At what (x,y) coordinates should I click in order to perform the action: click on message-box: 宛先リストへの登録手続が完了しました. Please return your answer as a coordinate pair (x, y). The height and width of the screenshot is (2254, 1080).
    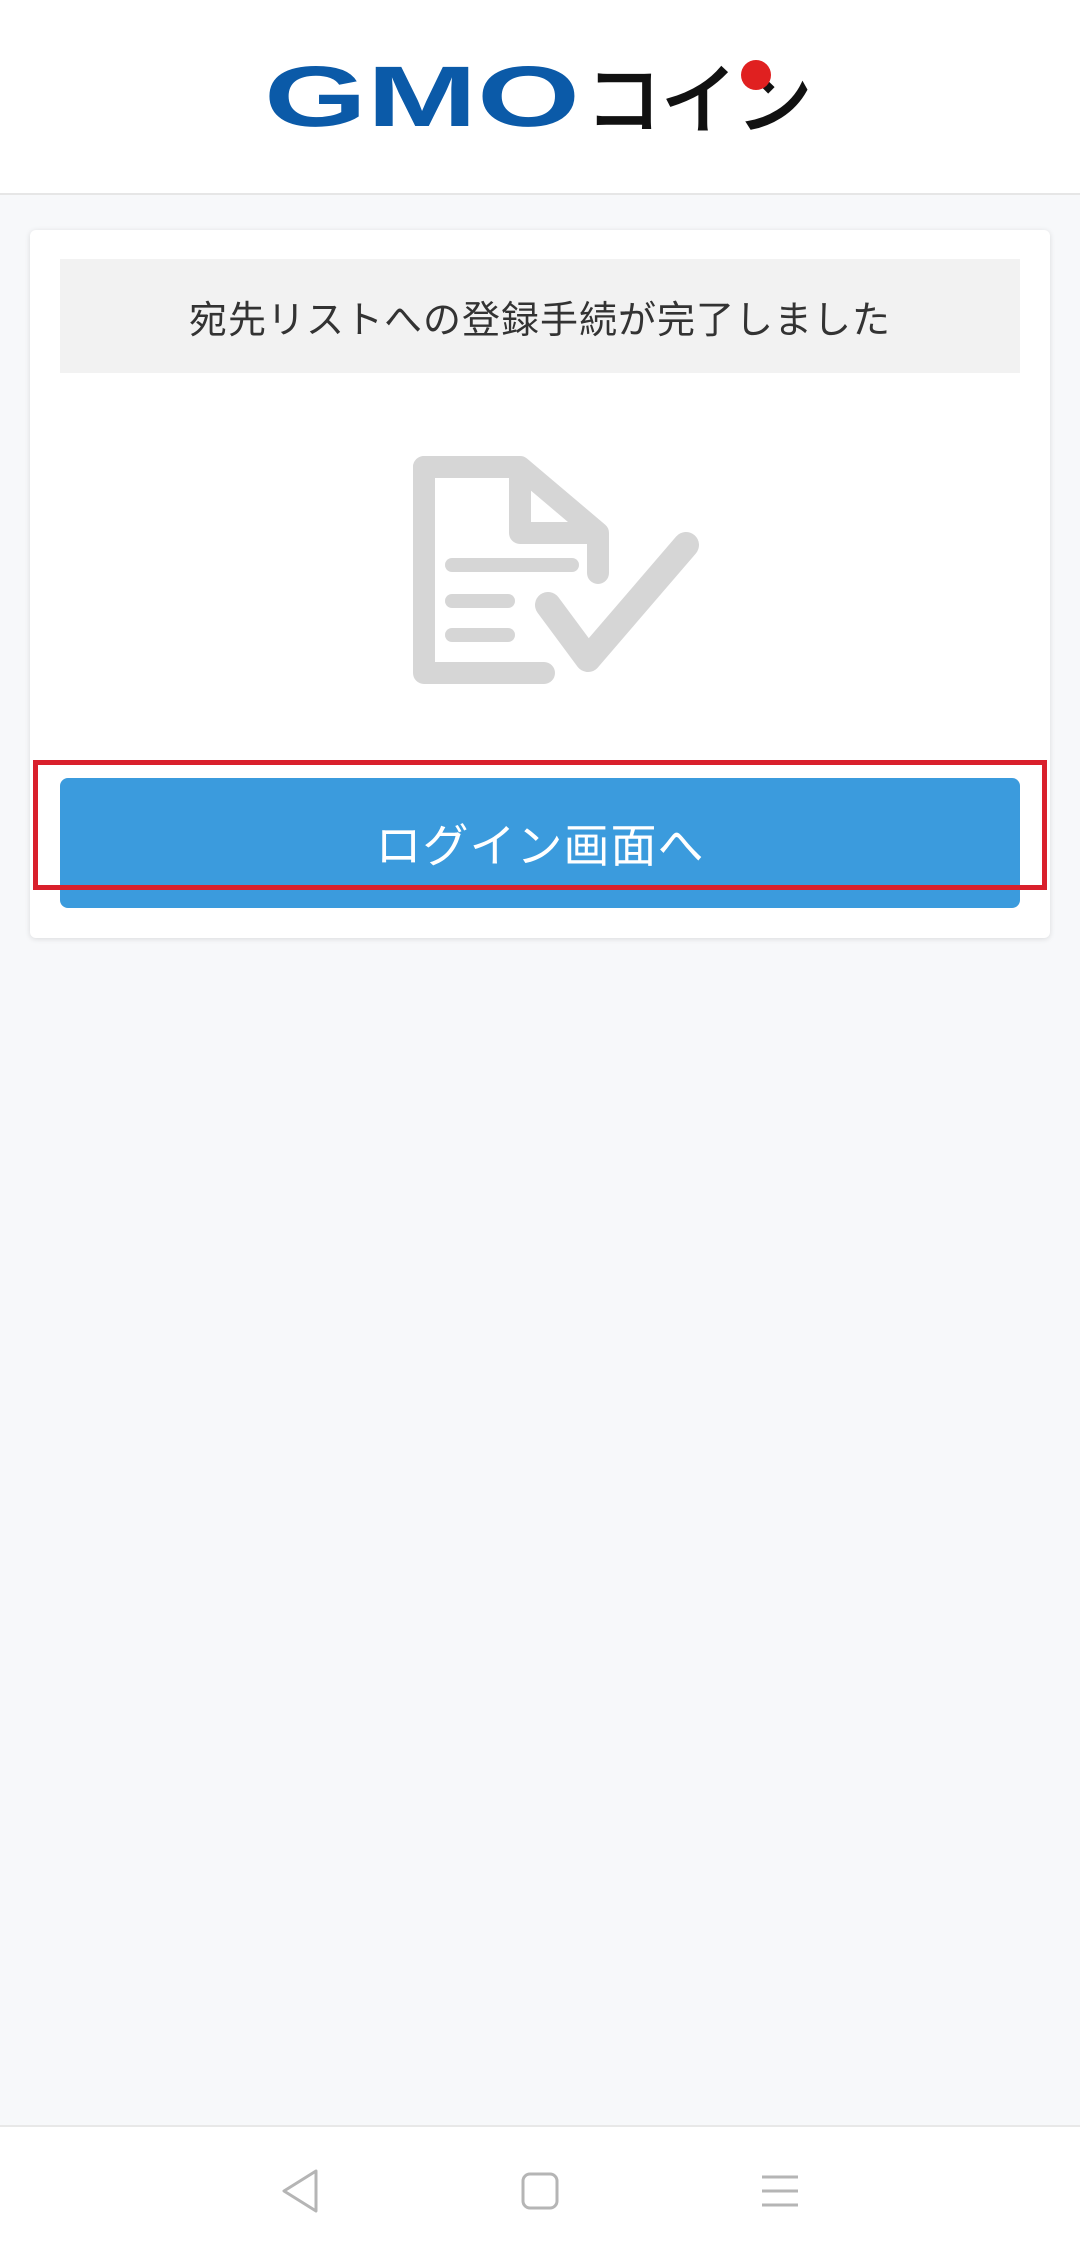
    Looking at the image, I should click on (540, 316).